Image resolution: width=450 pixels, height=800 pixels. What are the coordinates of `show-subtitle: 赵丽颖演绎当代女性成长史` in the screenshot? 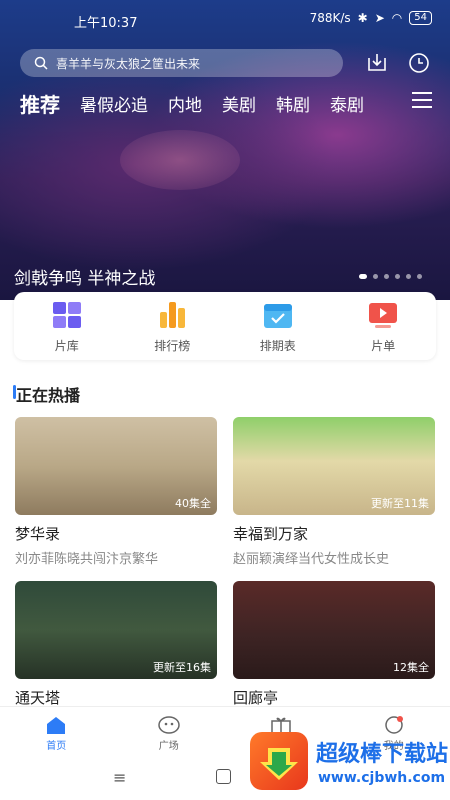 It's located at (311, 559).